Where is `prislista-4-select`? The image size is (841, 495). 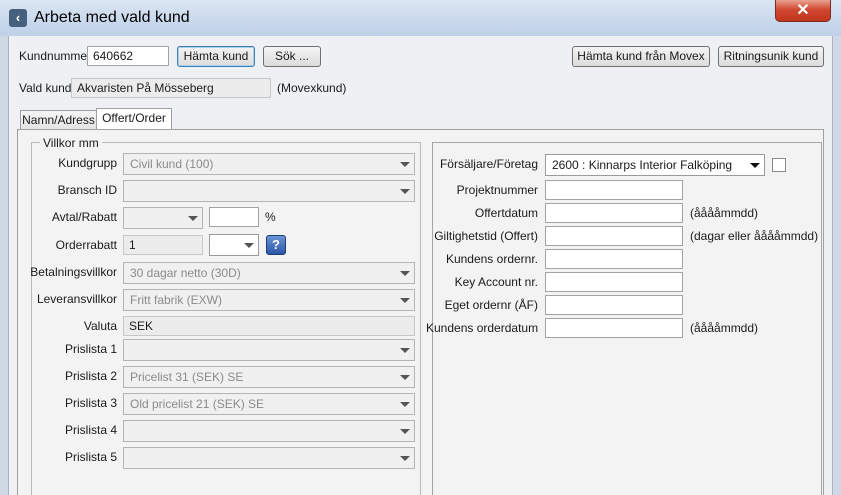 prislista-4-select is located at coordinates (269, 431).